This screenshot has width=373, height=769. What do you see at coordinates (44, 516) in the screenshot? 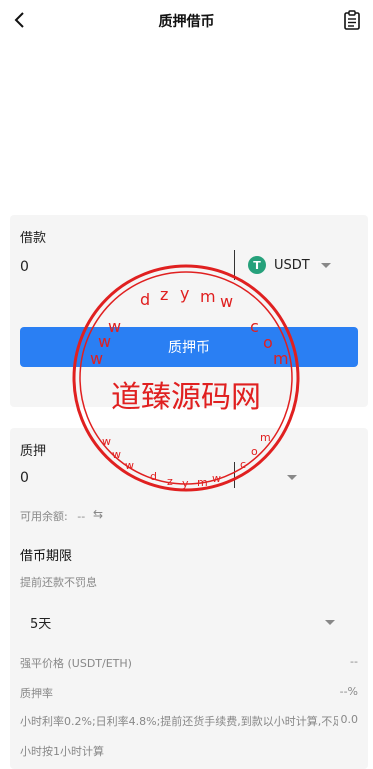
I see `available-label: 可用余额:` at bounding box center [44, 516].